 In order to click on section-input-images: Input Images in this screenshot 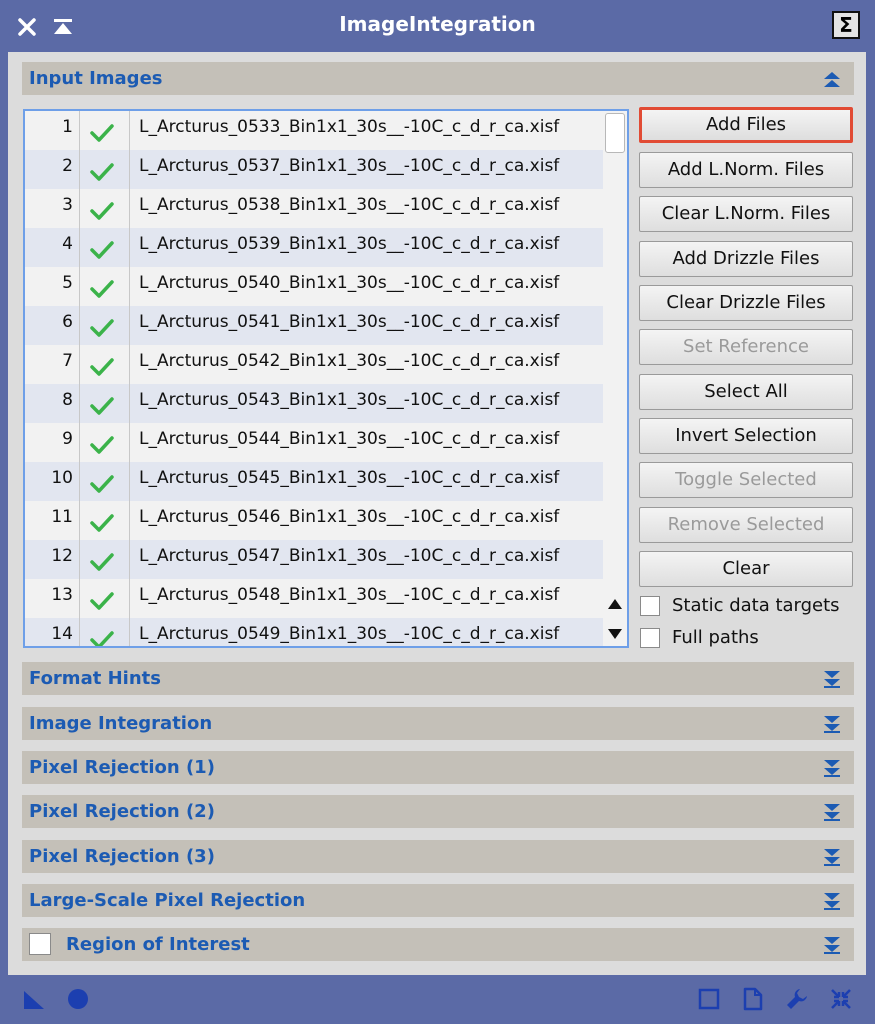, I will do `click(438, 78)`.